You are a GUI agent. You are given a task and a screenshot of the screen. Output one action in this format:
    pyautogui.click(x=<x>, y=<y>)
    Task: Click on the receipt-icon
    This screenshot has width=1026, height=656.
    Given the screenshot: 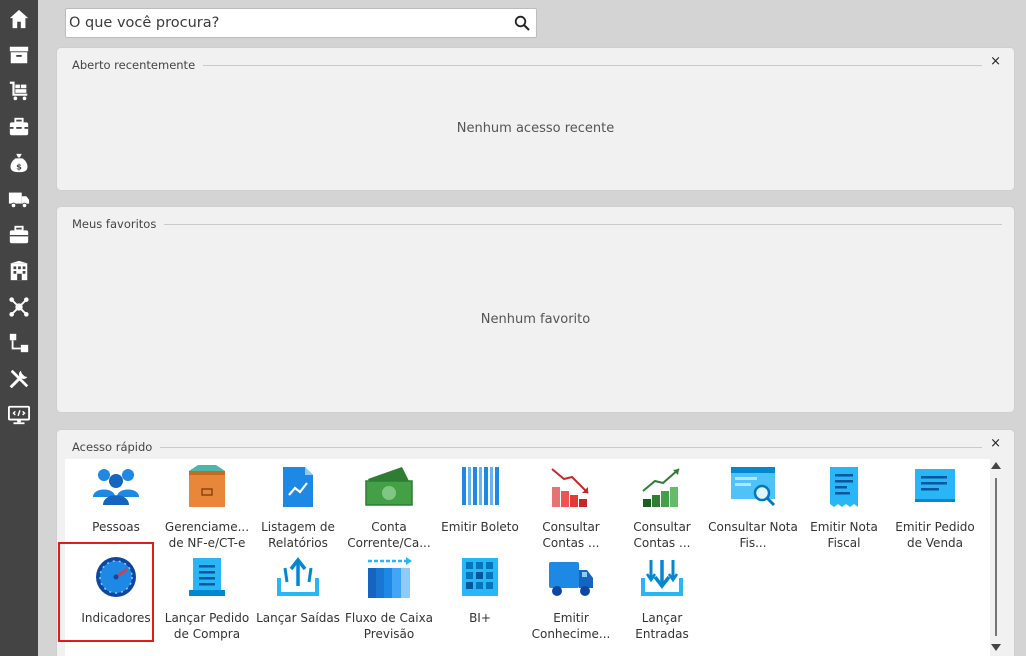 What is the action you would take?
    pyautogui.click(x=844, y=487)
    